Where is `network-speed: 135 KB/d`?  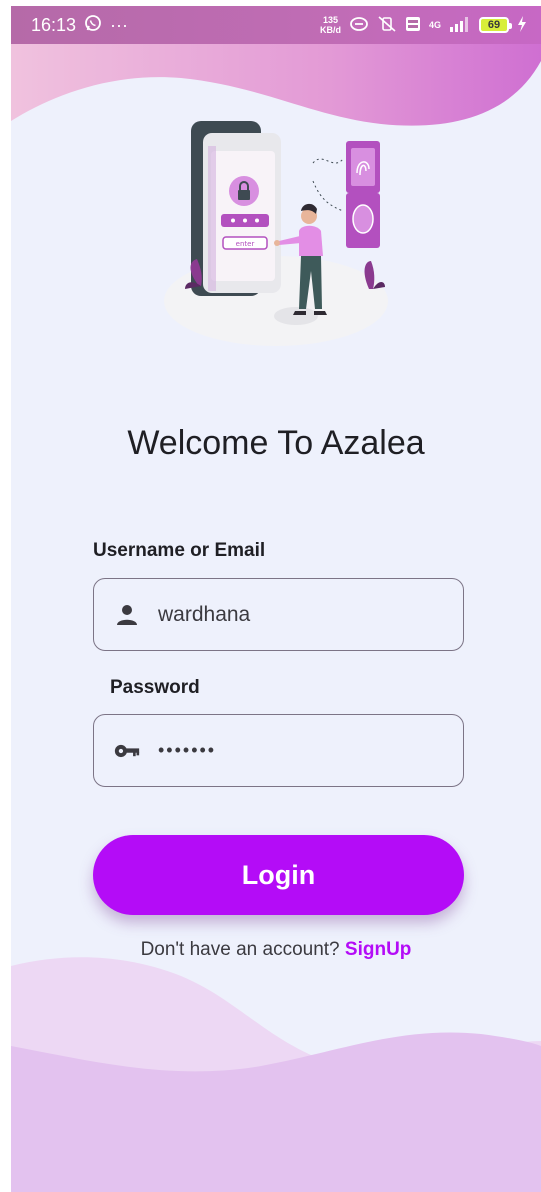 network-speed: 135 KB/d is located at coordinates (330, 25).